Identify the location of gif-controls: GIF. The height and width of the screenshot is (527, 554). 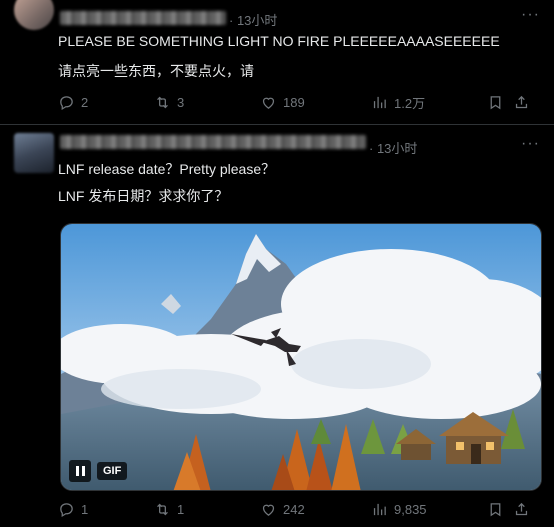
(98, 471).